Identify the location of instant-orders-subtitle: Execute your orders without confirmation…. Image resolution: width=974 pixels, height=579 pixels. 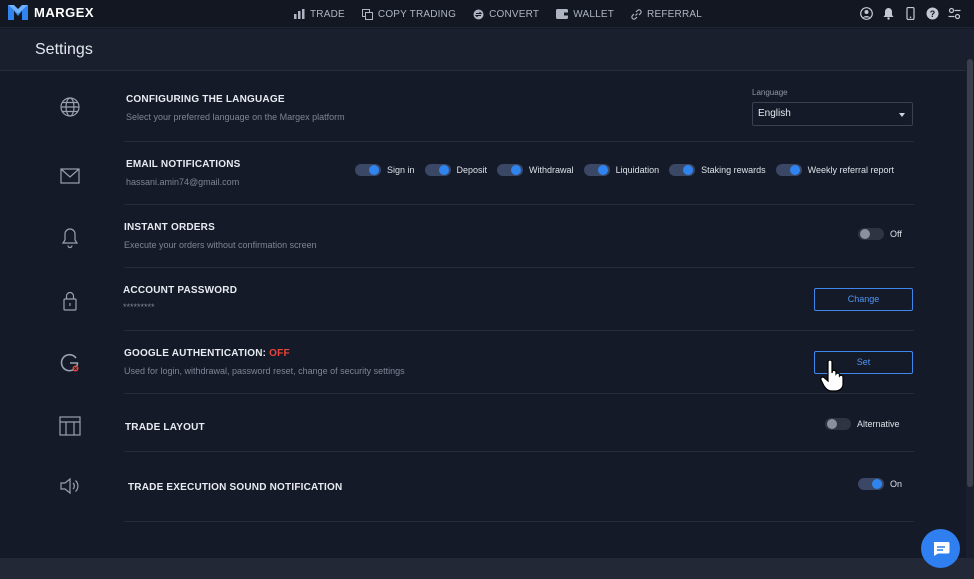
(220, 245).